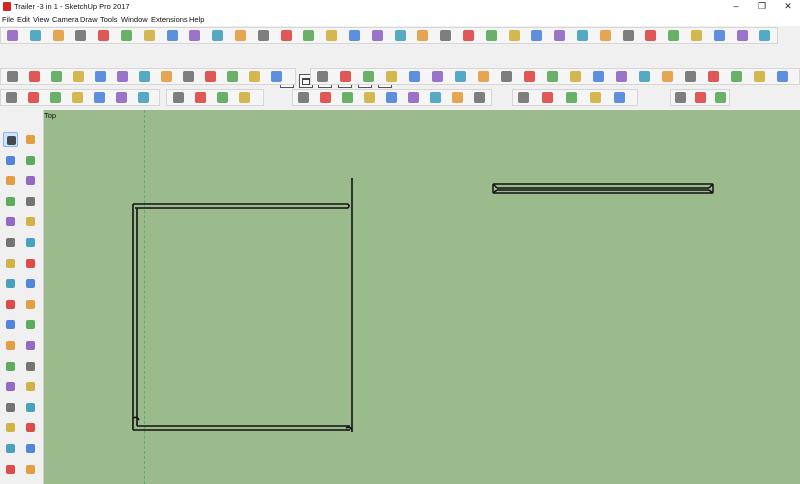  I want to click on offset-tool-icon, so click(30, 324).